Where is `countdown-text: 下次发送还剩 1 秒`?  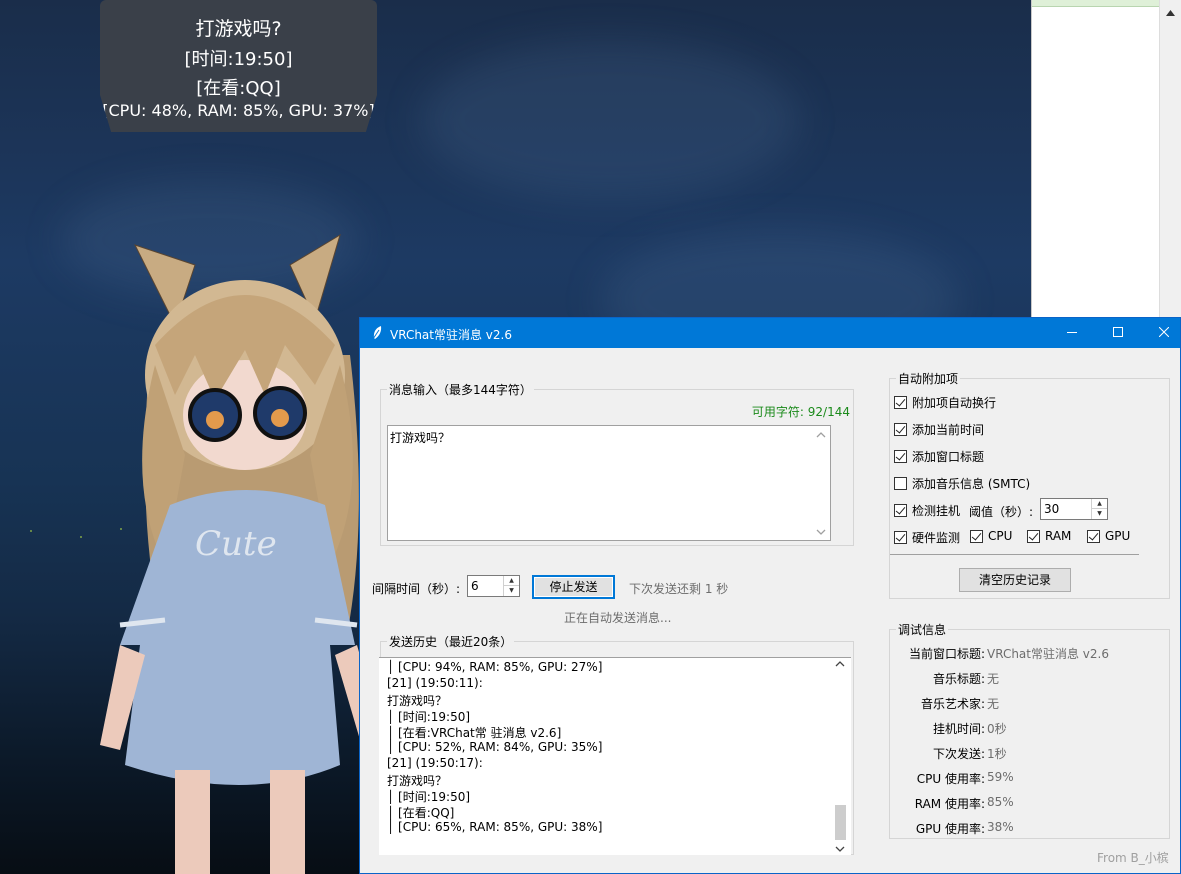 countdown-text: 下次发送还剩 1 秒 is located at coordinates (679, 589).